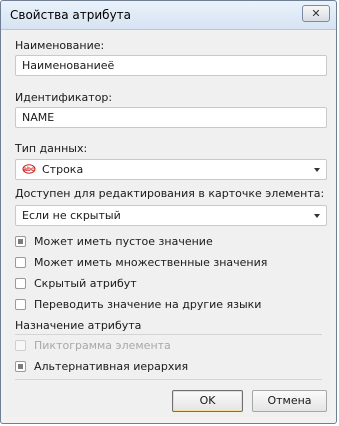  I want to click on footer-divider, so click(168, 379).